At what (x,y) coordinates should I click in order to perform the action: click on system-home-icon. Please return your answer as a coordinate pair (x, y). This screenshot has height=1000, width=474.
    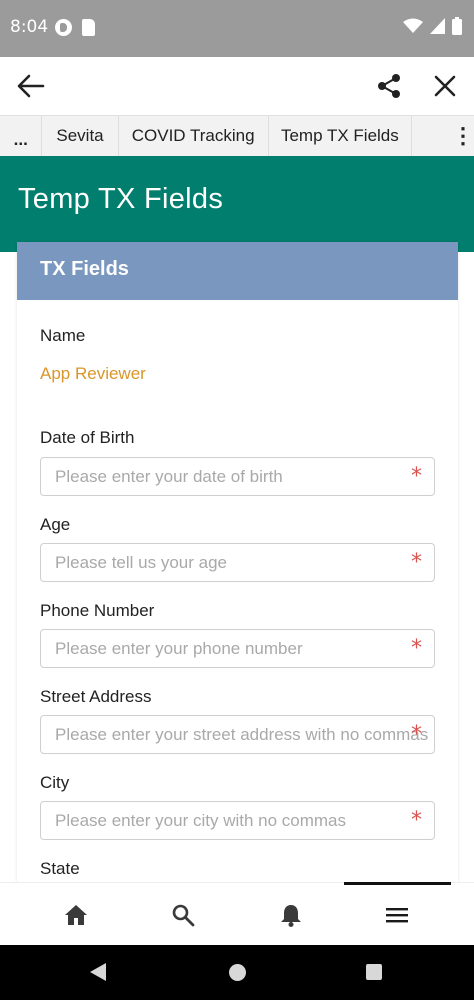
    Looking at the image, I should click on (237, 972).